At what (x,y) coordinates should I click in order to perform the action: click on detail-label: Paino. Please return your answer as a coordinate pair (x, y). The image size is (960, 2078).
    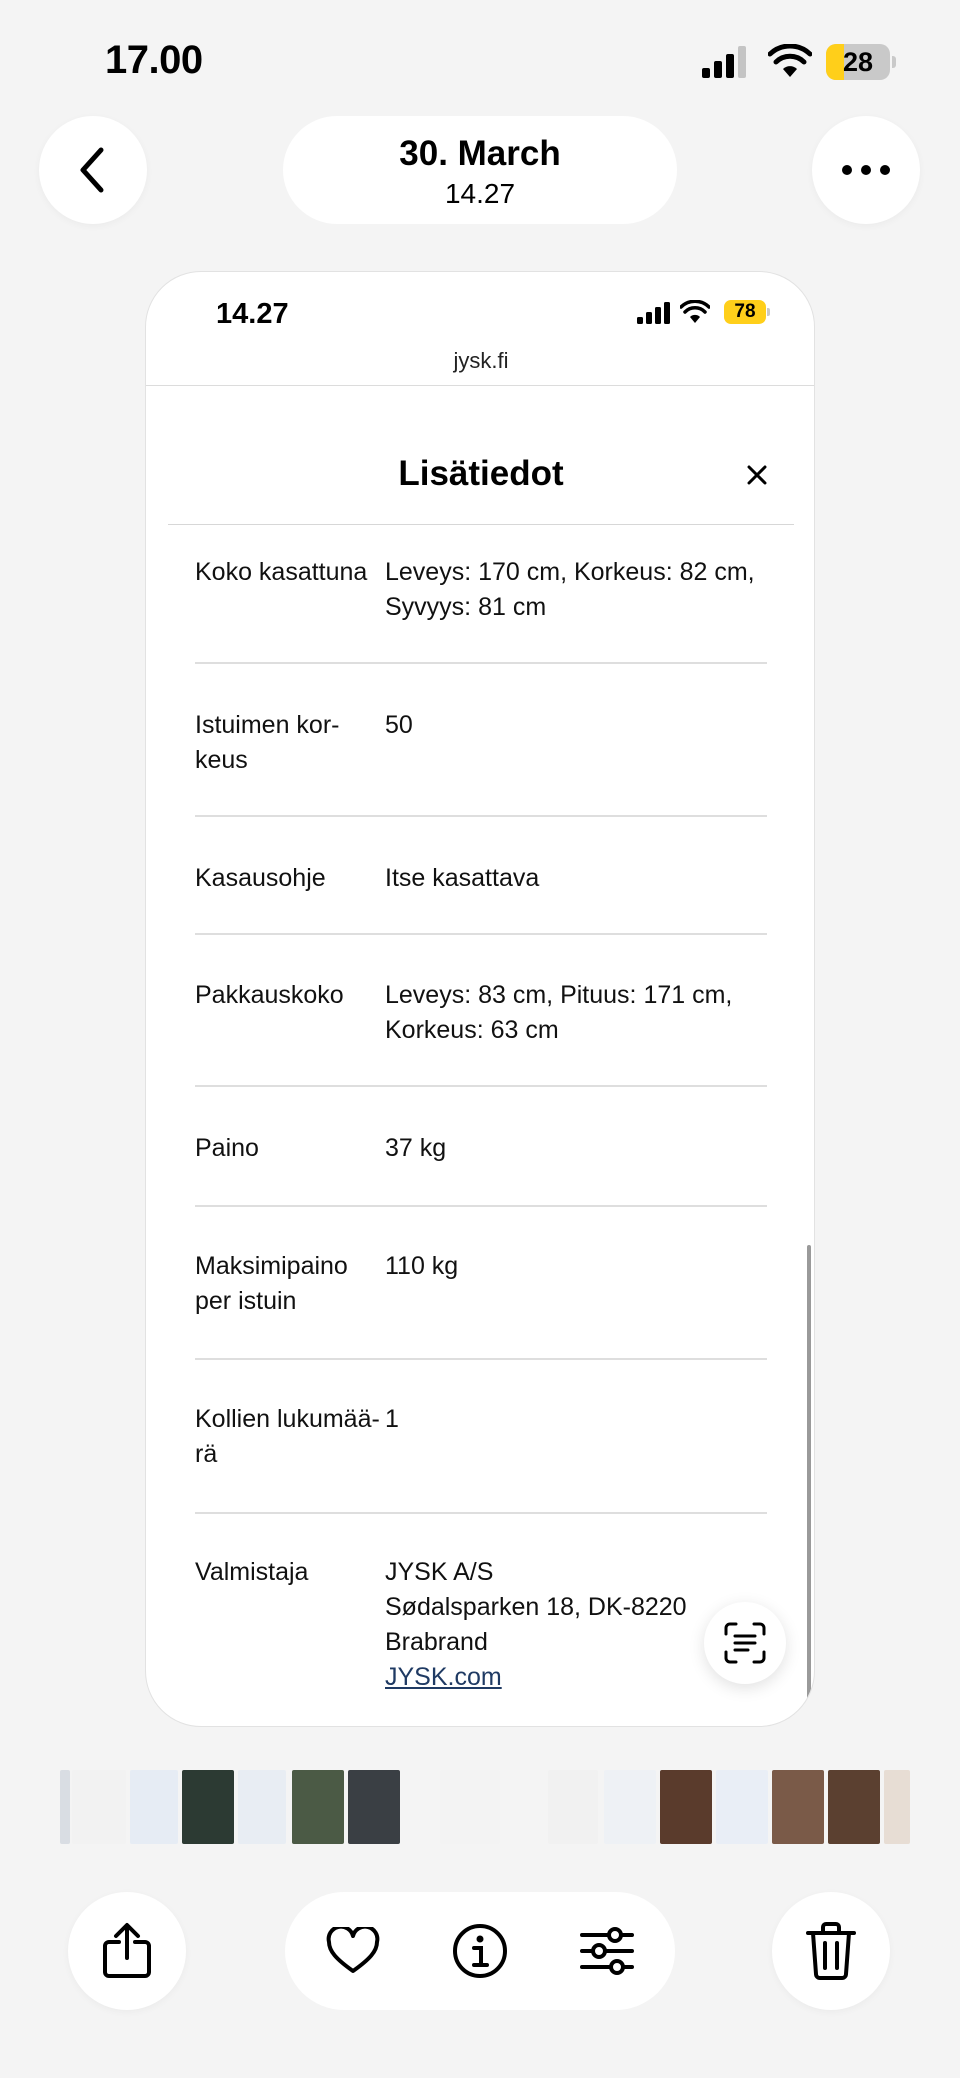
    Looking at the image, I should click on (227, 1148).